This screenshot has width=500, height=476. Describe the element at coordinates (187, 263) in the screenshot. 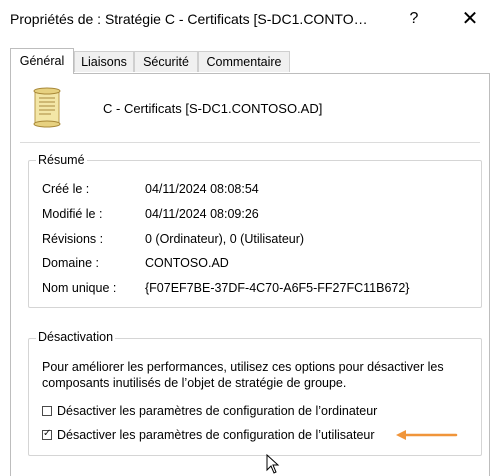

I see `domain-value: CONTOSO.AD` at that location.